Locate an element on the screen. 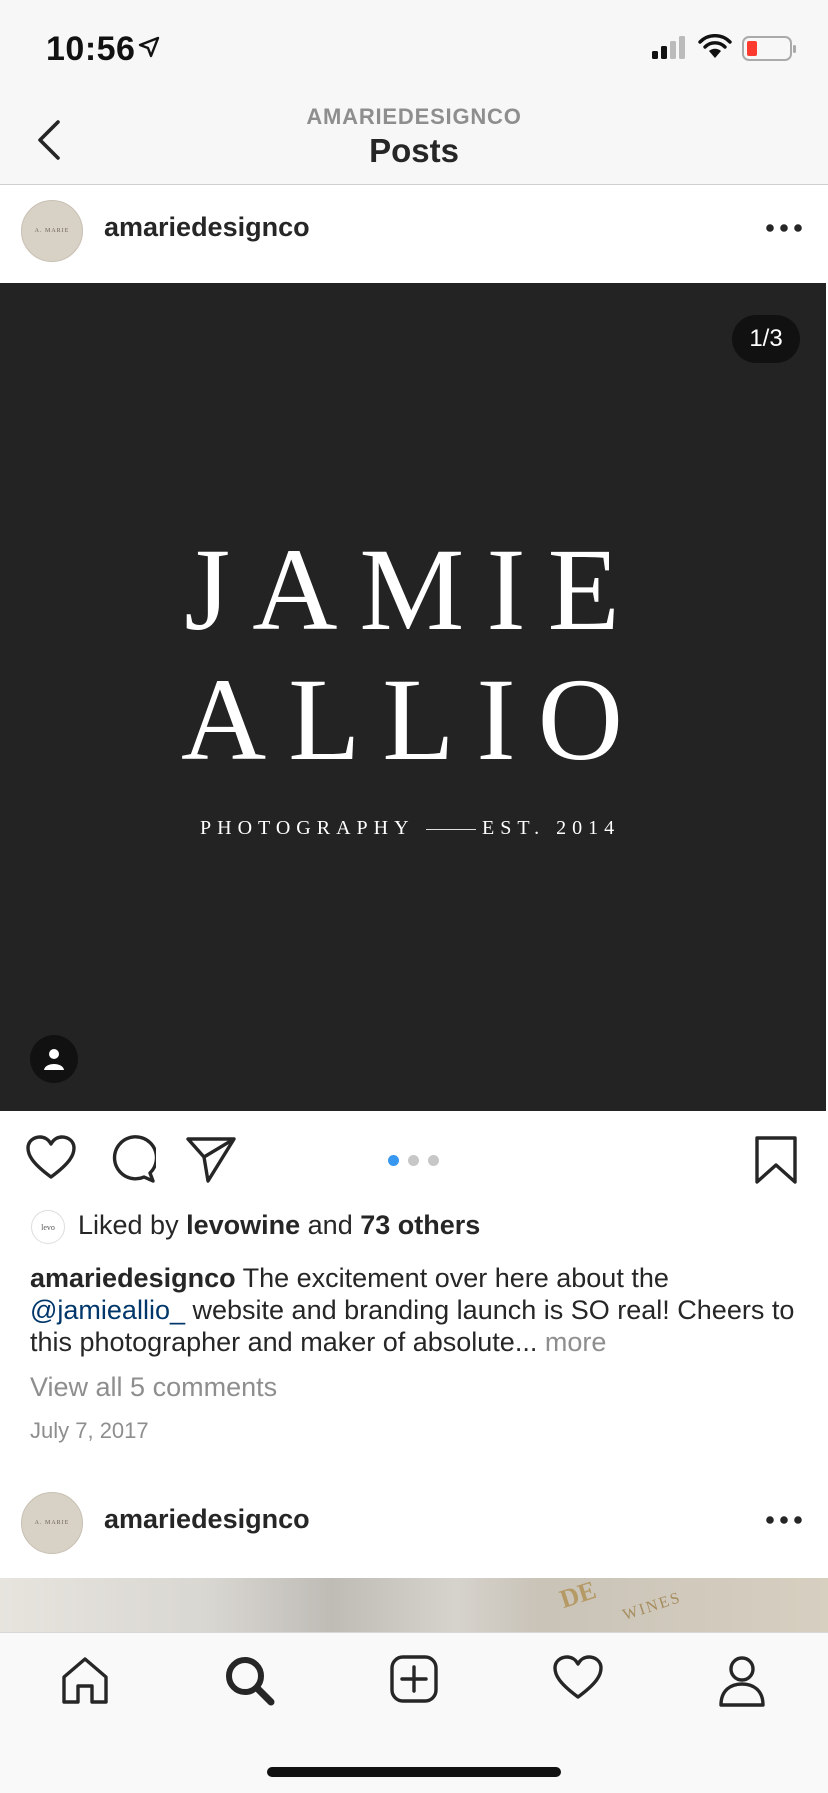  likes-text: Liked by levowine and 73 others is located at coordinates (279, 1225).